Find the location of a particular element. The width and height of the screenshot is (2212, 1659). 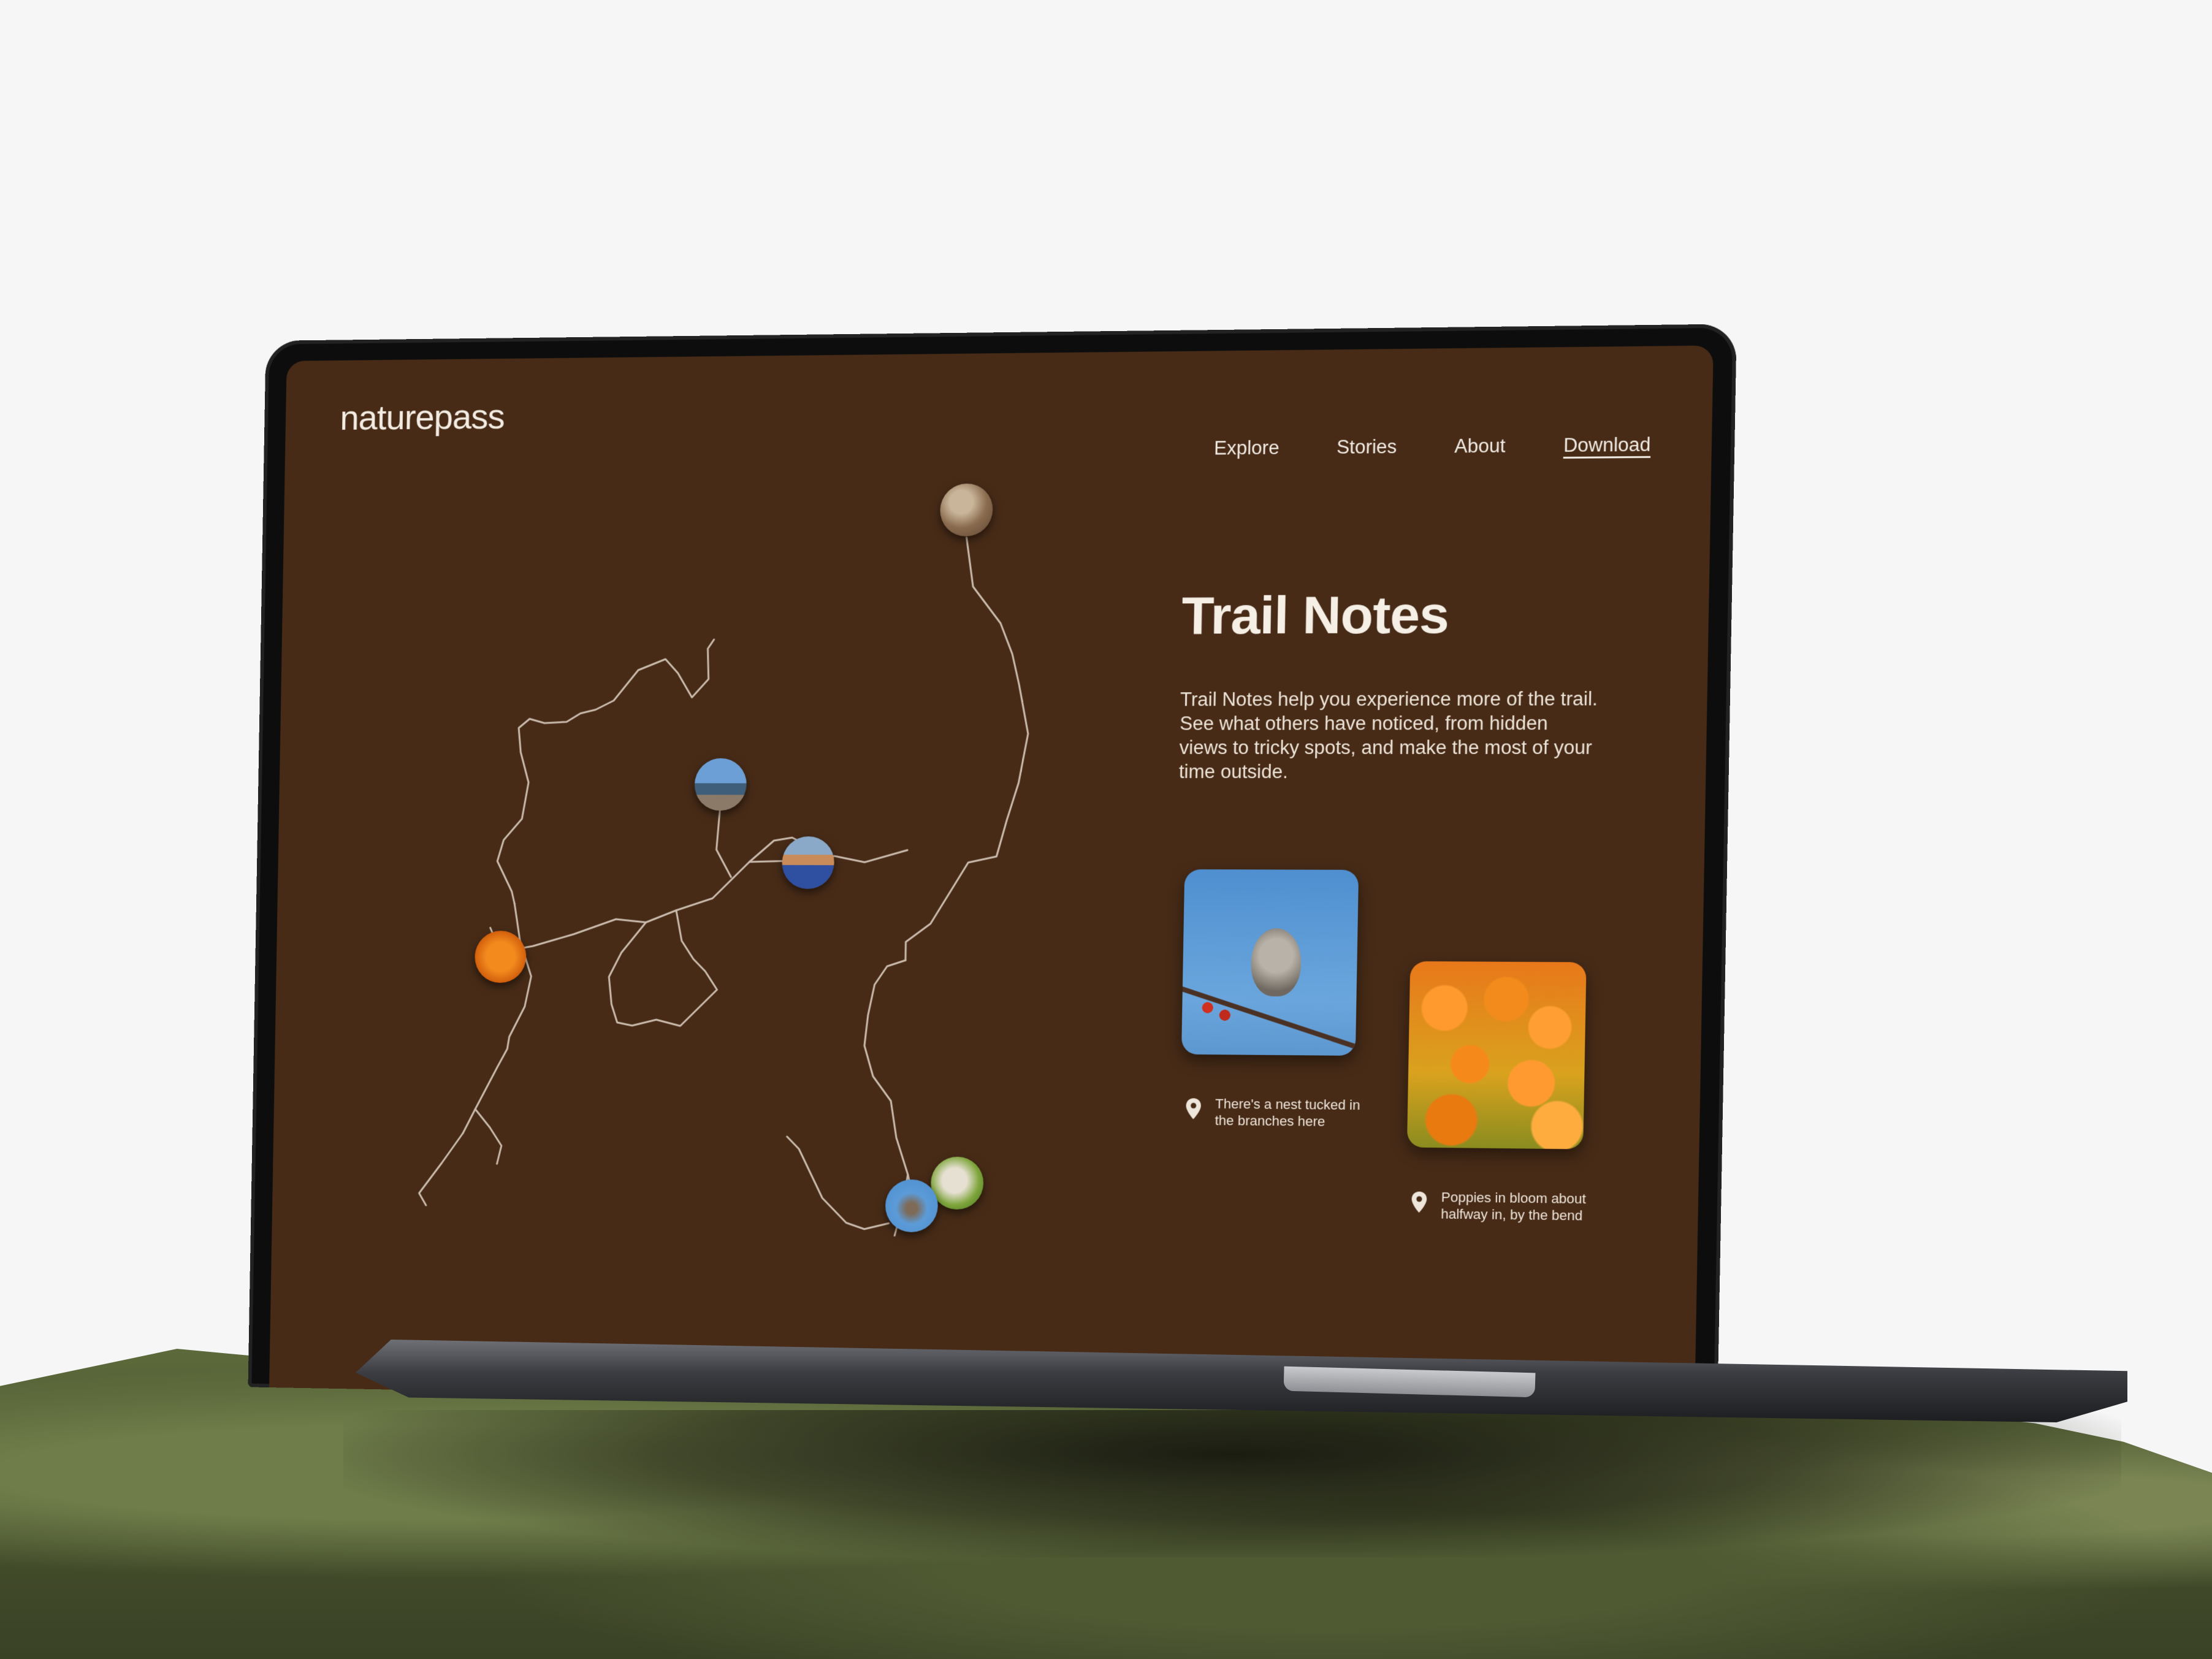

bird-on-branch-photo is located at coordinates (1270, 962).